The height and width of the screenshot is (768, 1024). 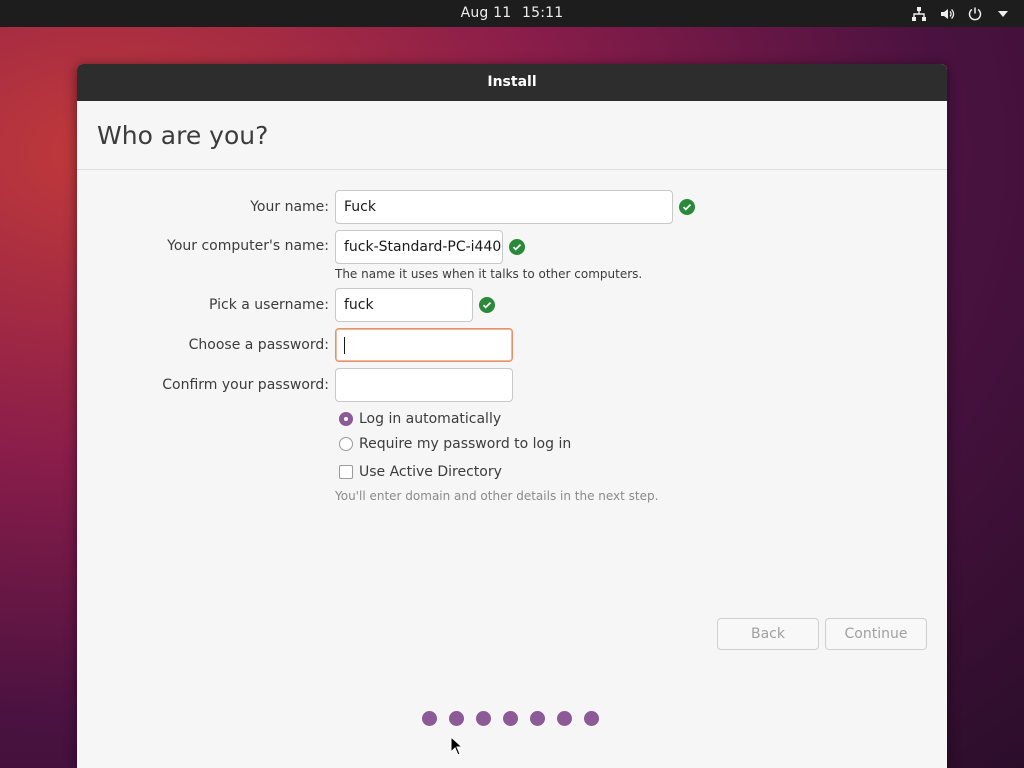 What do you see at coordinates (419, 247) in the screenshot?
I see `computer-name-field: fuck-Standard-PC-i440F` at bounding box center [419, 247].